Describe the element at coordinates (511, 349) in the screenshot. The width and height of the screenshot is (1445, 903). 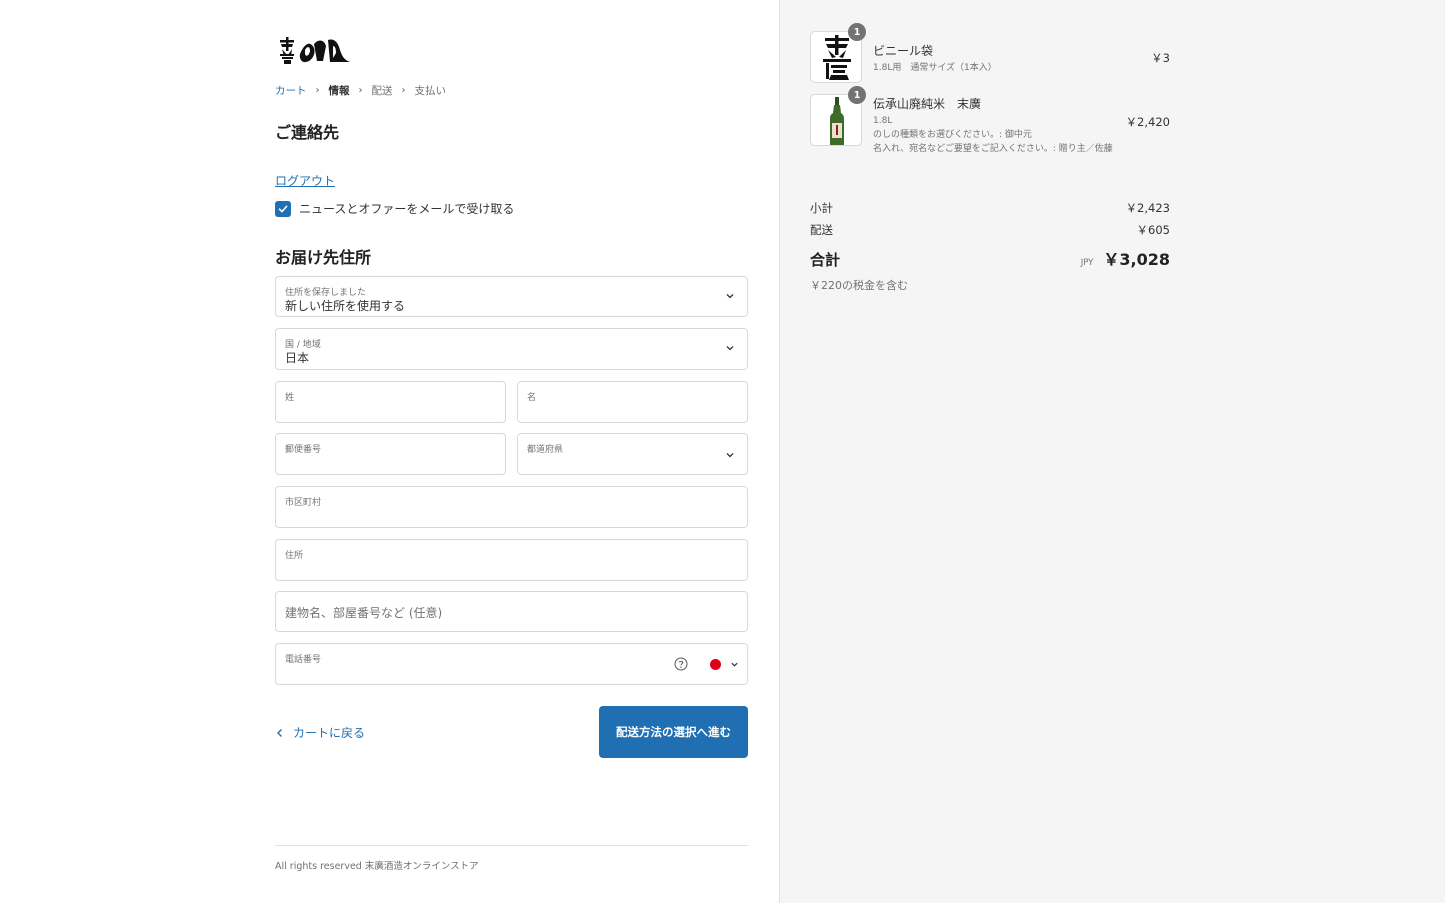
I see `country-select: 国 / 地域 日本` at that location.